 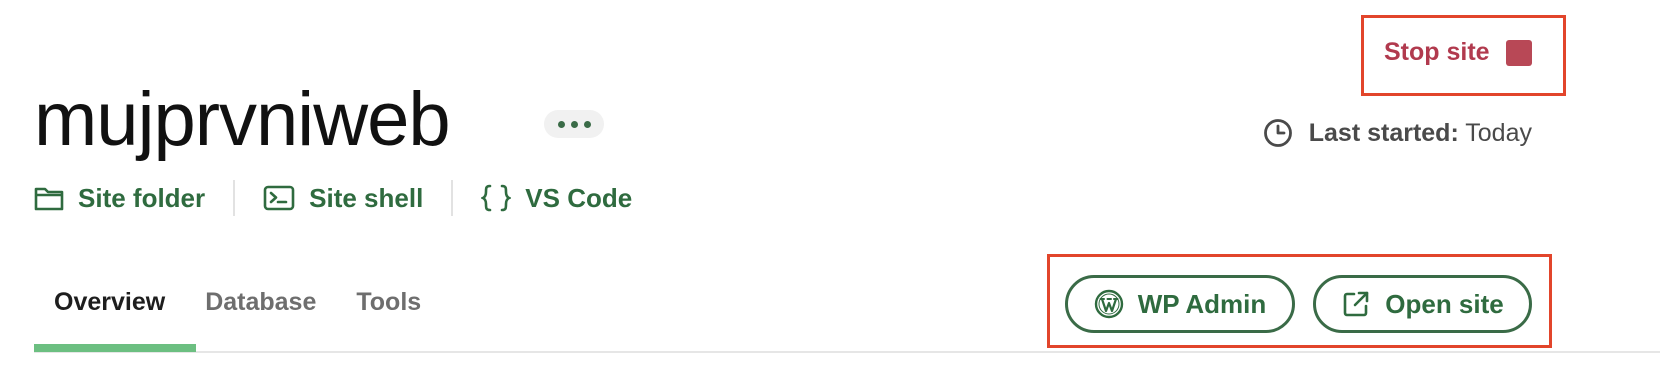 I want to click on external-link-icon, so click(x=1356, y=304).